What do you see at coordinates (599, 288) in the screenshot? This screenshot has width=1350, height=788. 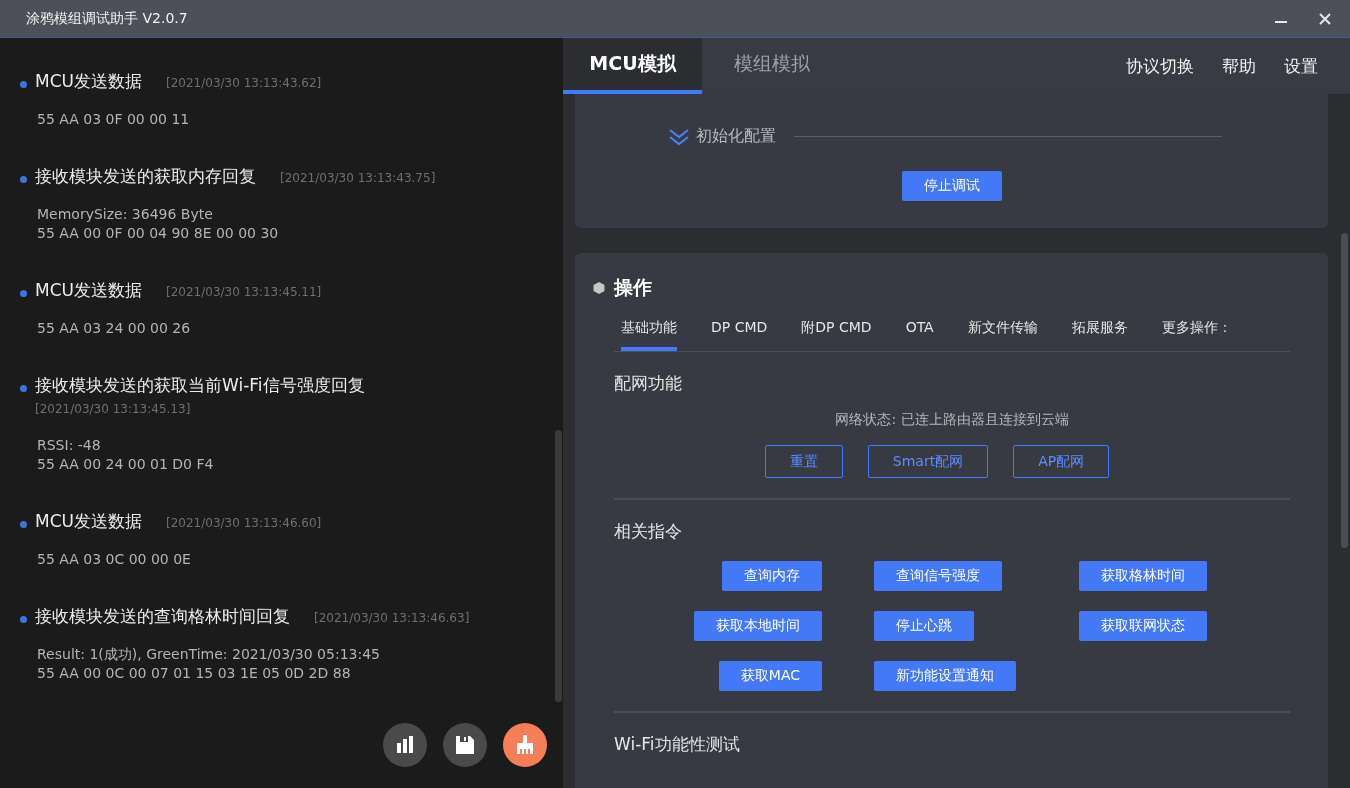 I see `hexagon-icon` at bounding box center [599, 288].